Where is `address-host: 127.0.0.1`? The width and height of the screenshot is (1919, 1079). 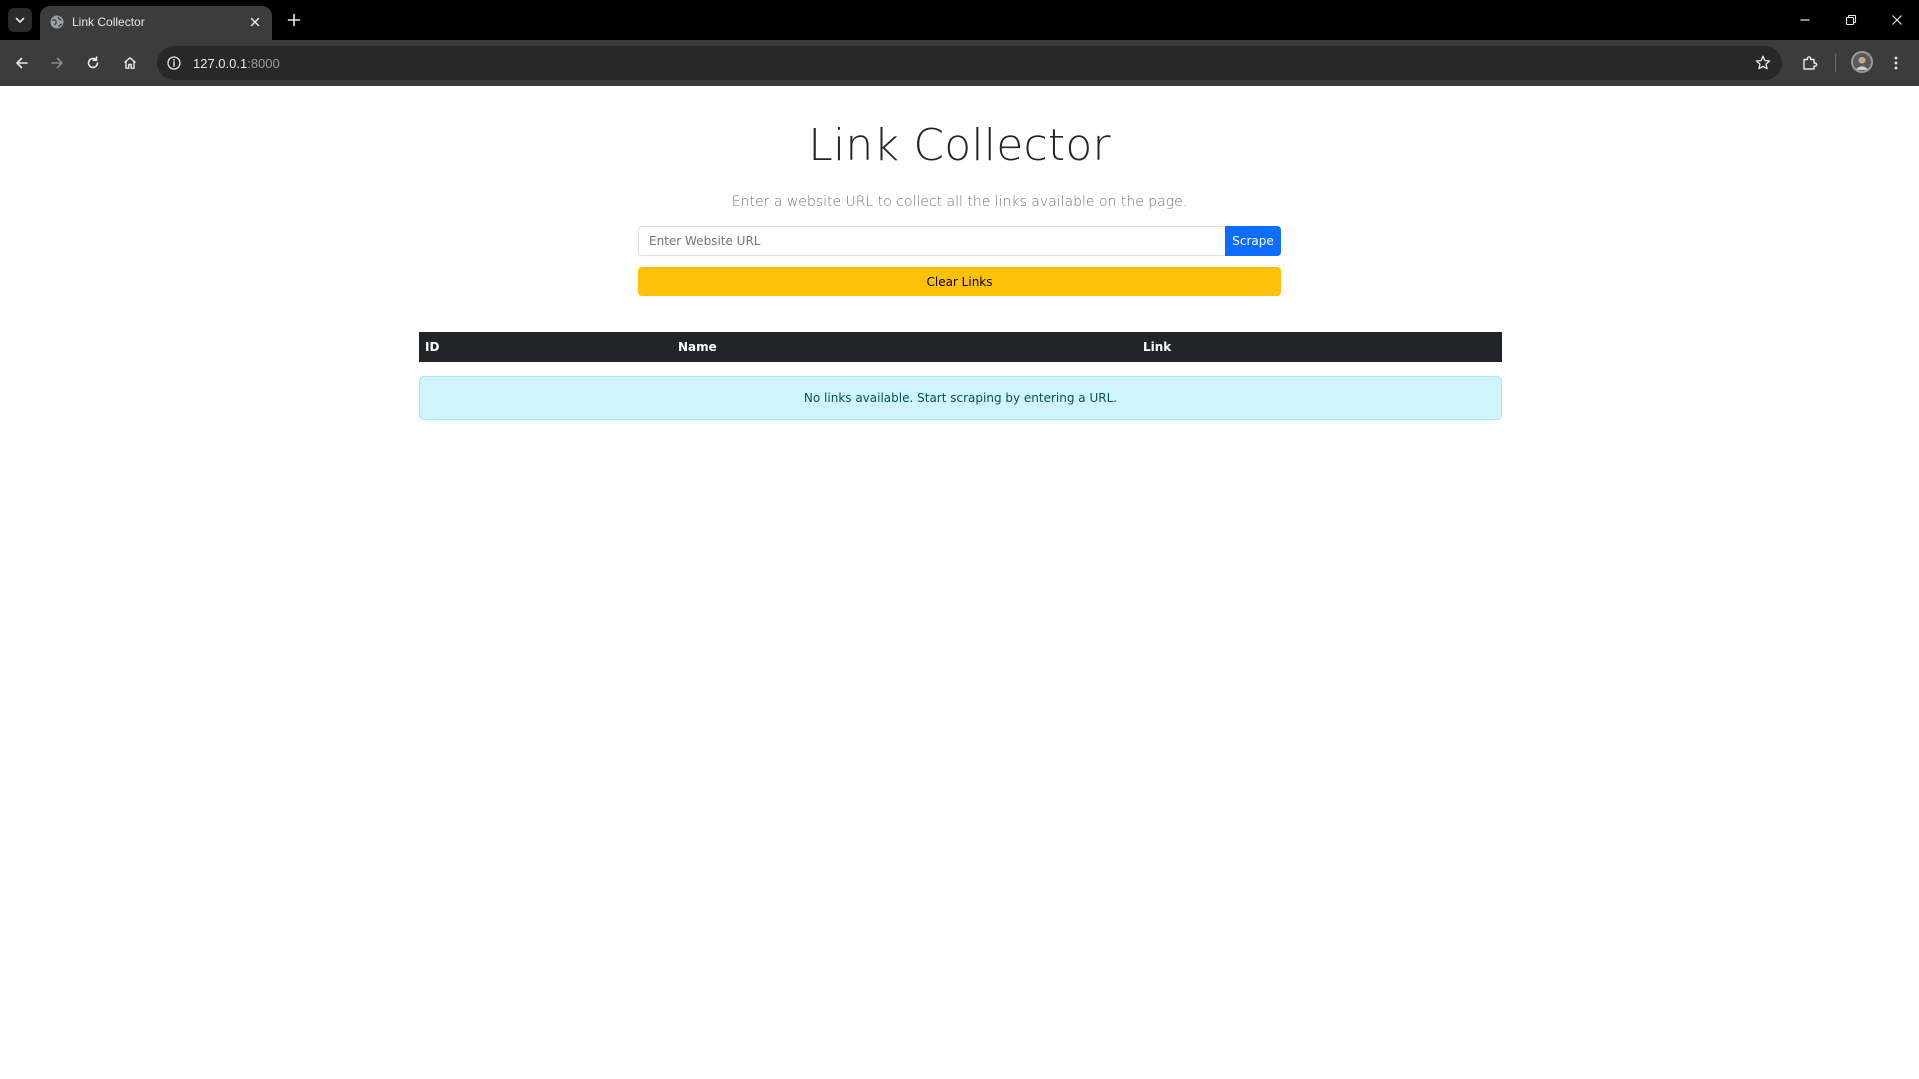 address-host: 127.0.0.1 is located at coordinates (220, 63).